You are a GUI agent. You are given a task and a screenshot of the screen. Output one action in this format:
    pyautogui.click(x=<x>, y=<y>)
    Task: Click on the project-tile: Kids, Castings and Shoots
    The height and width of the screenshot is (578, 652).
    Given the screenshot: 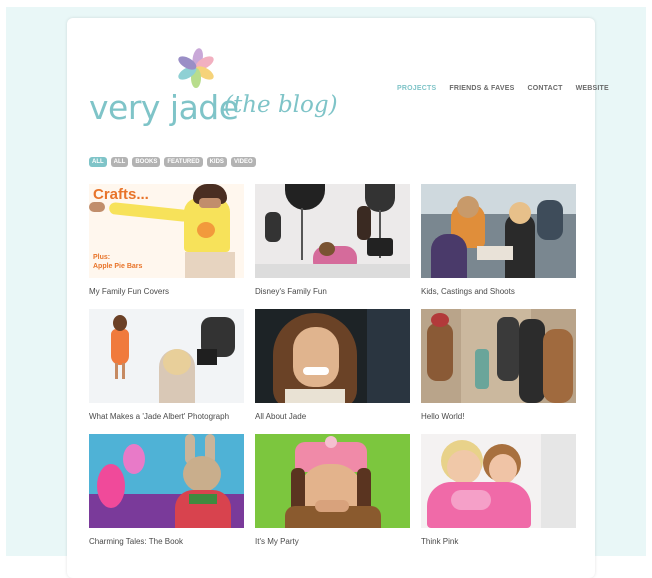 What is the action you would take?
    pyautogui.click(x=498, y=240)
    